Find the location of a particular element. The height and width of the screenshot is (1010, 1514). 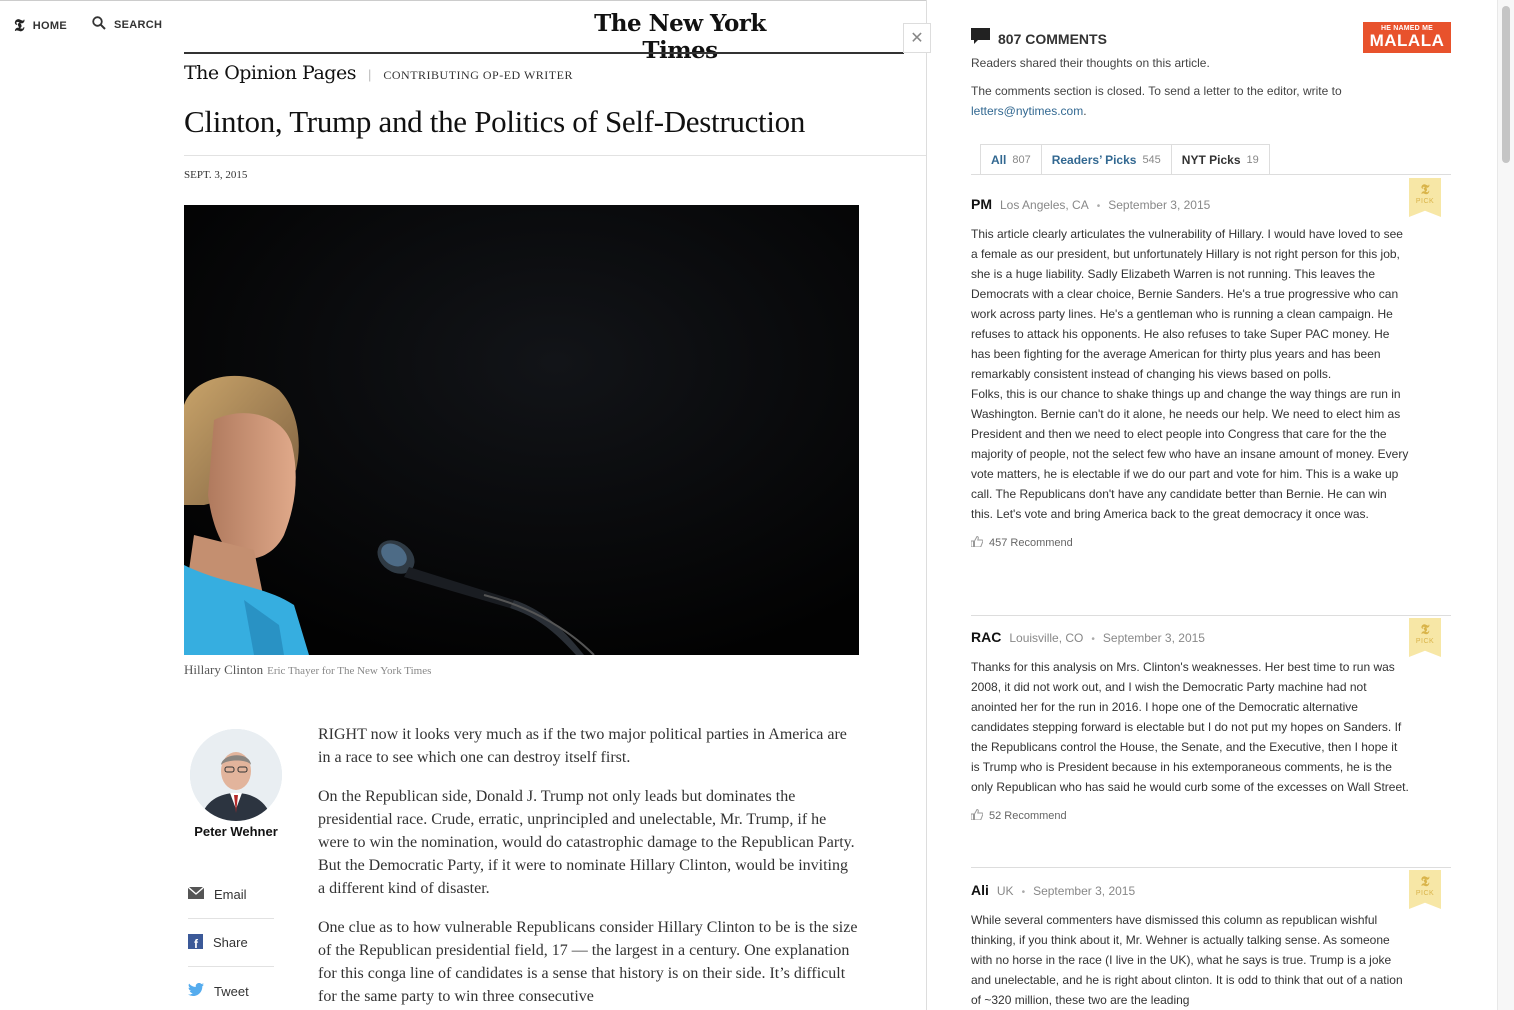

section-rule is located at coordinates (544, 53).